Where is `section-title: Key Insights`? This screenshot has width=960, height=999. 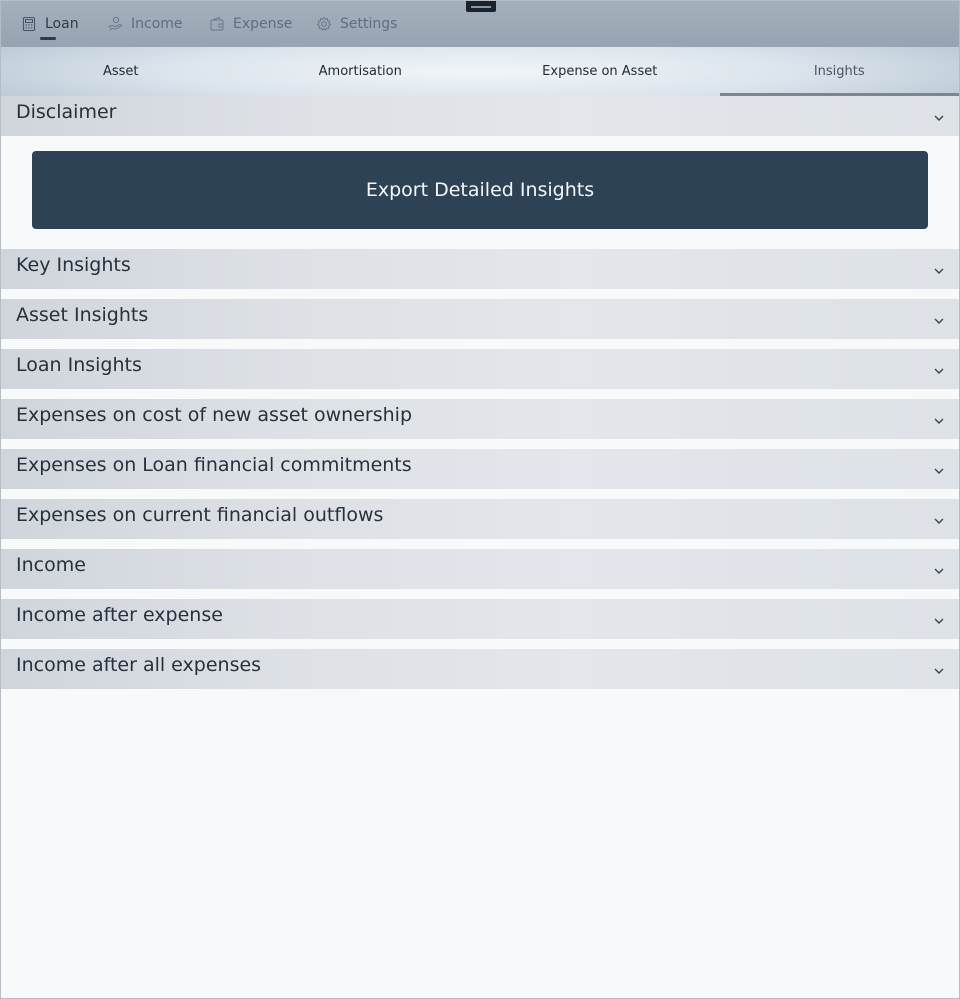
section-title: Key Insights is located at coordinates (73, 265).